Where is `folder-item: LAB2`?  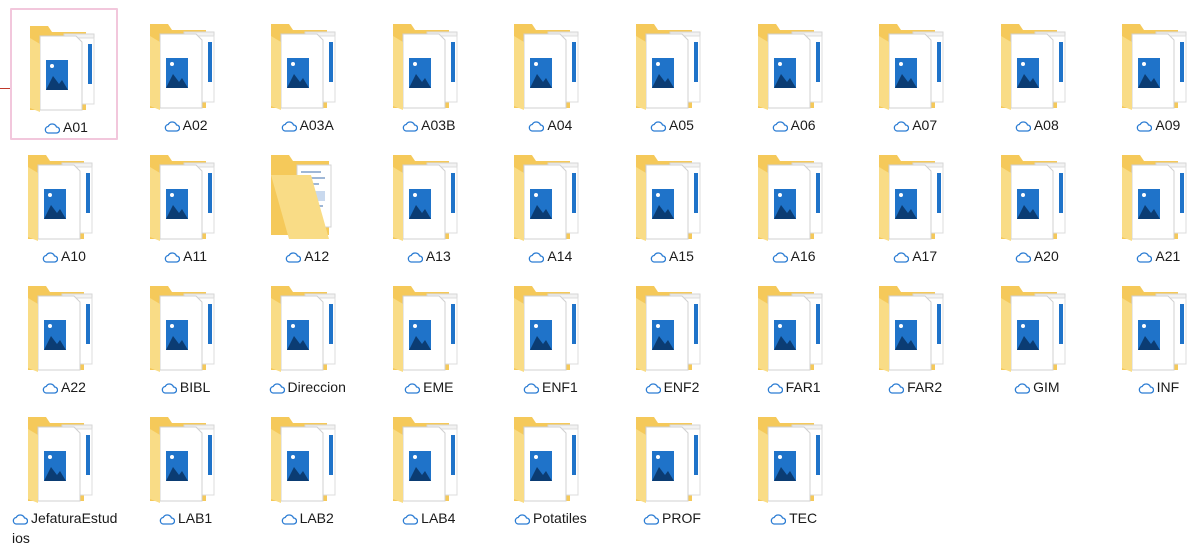
folder-item: LAB2 is located at coordinates (307, 467).